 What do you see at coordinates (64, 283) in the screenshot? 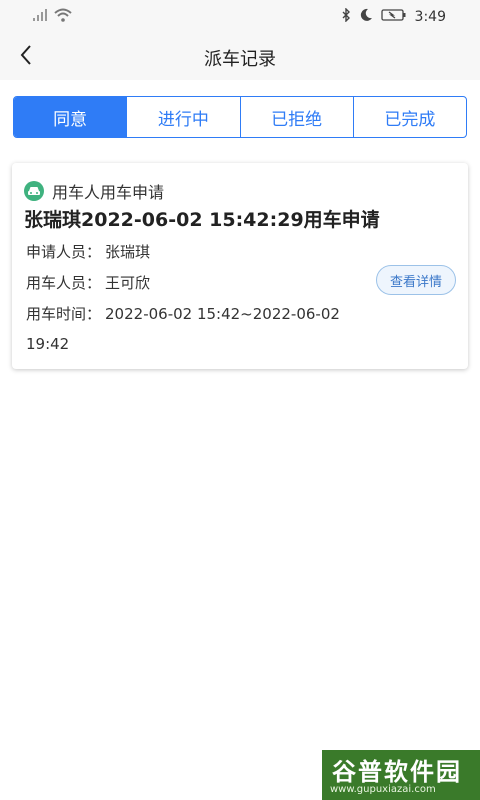
I see `user-label: 用车人员：` at bounding box center [64, 283].